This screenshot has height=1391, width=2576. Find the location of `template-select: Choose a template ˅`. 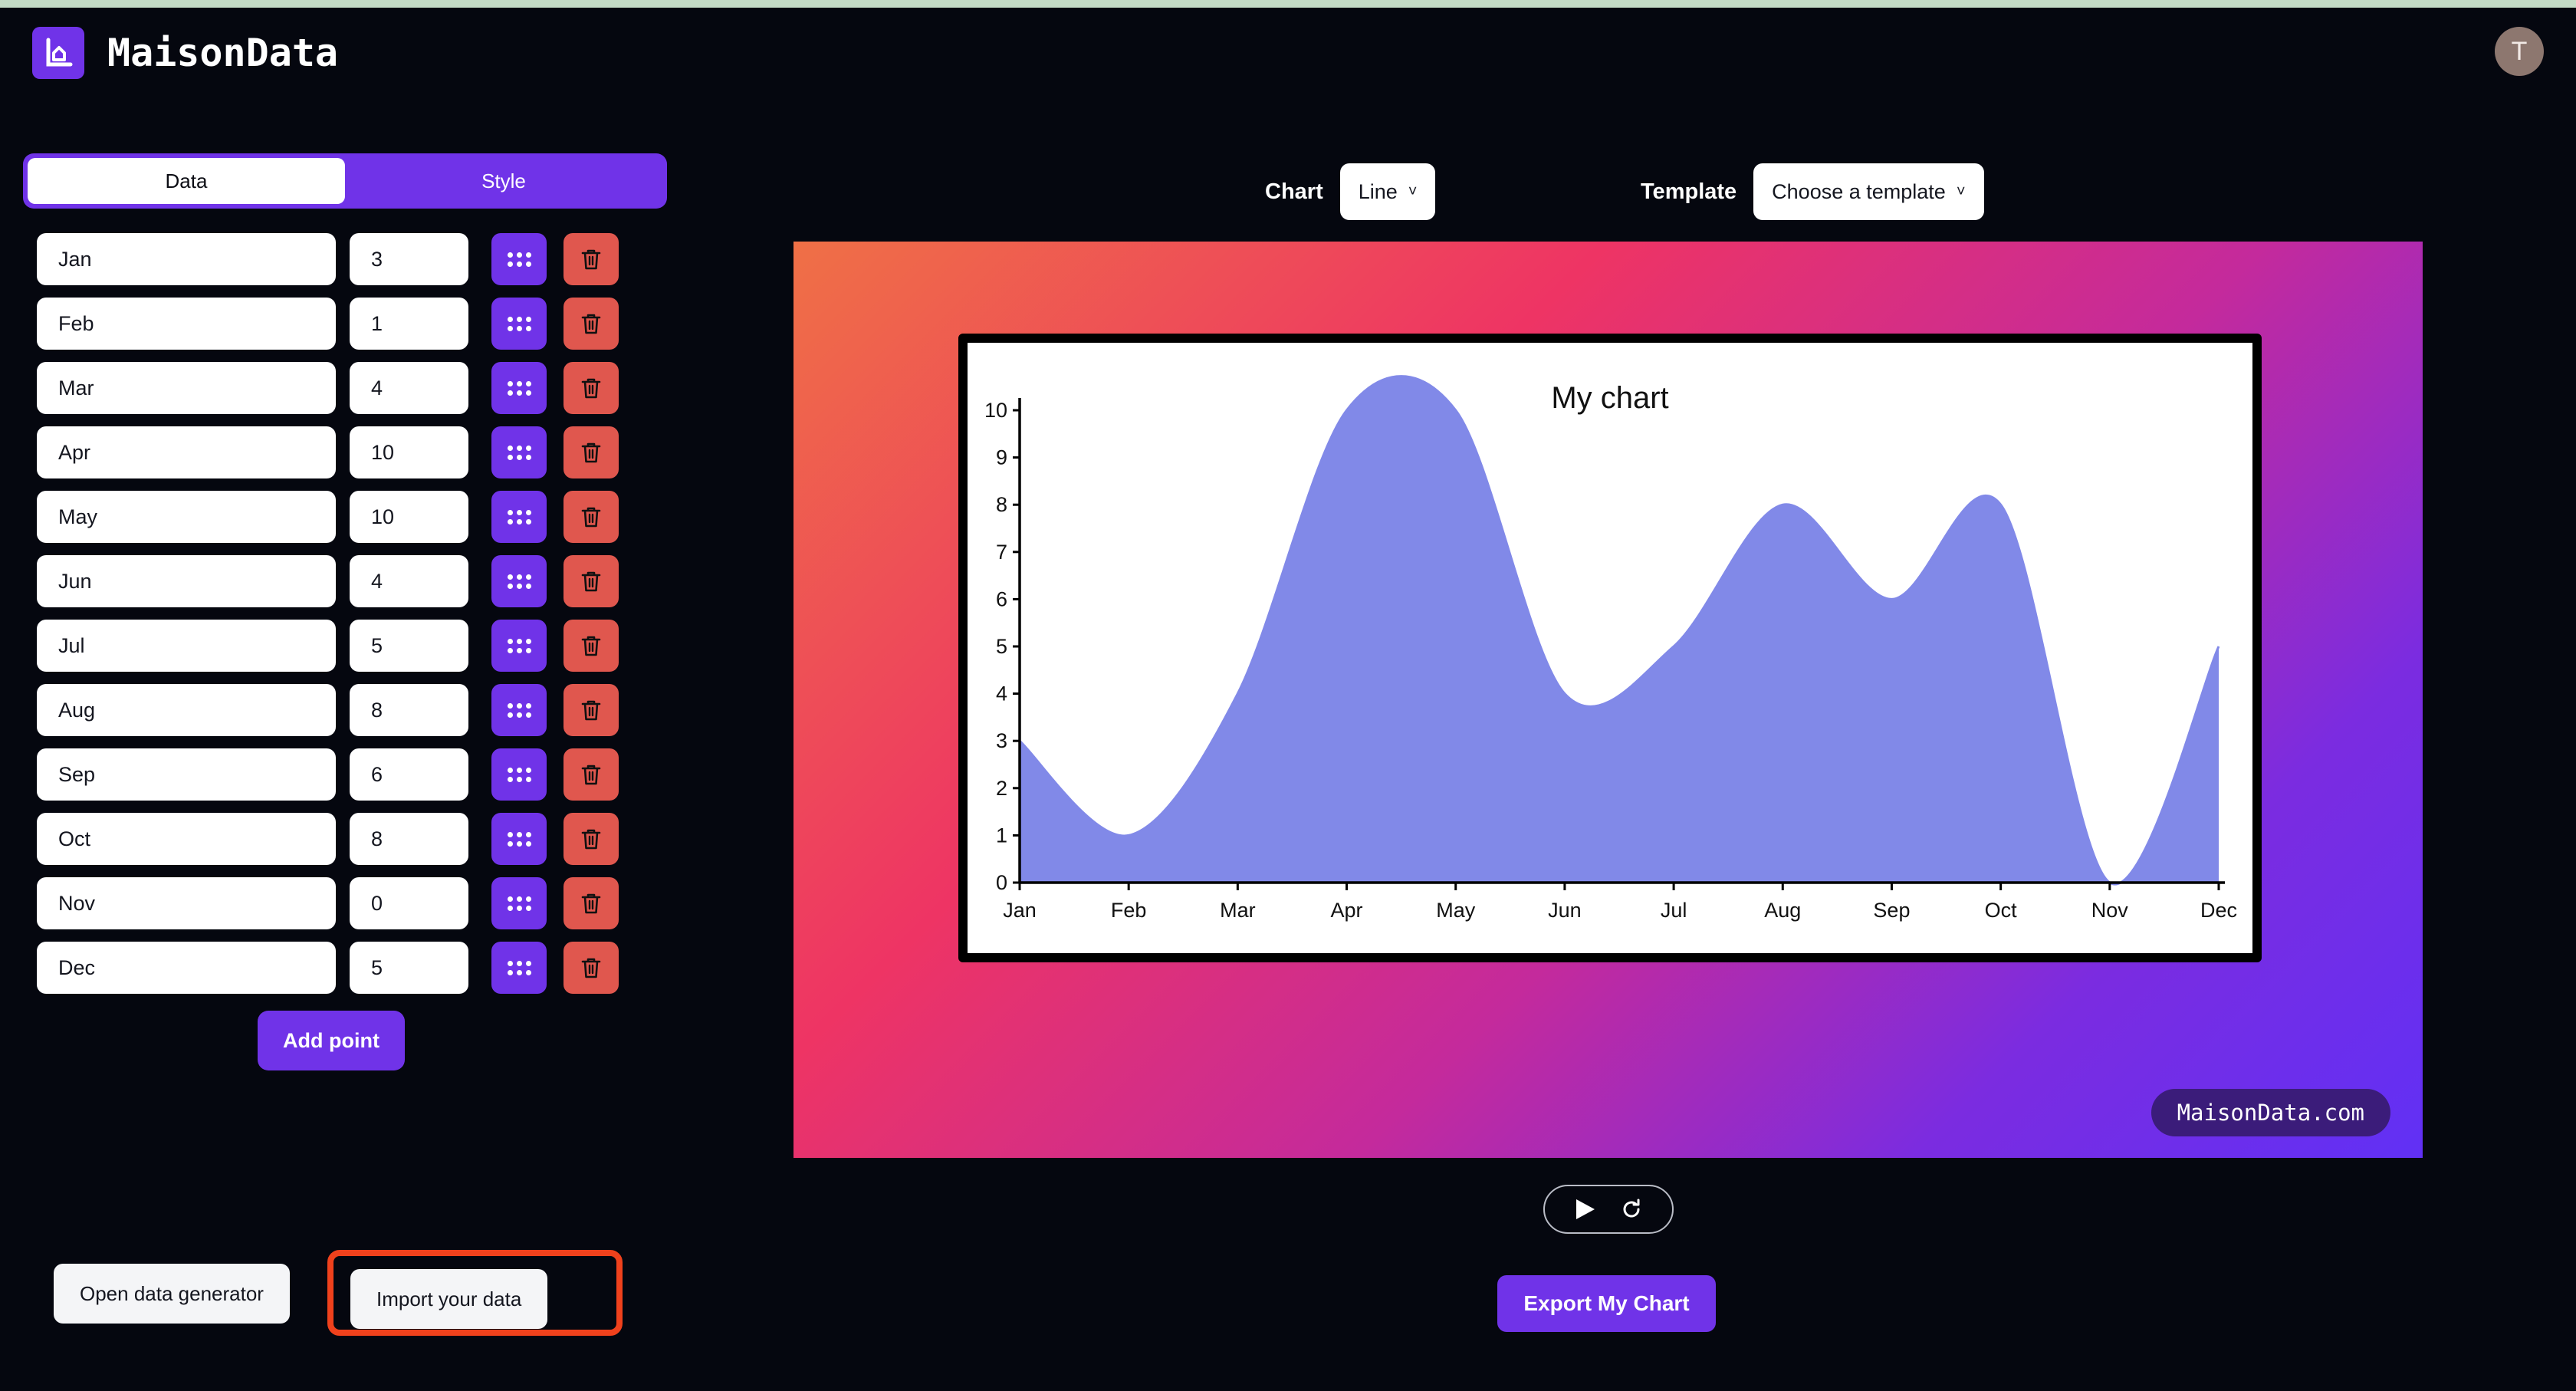

template-select: Choose a template ˅ is located at coordinates (1869, 191).